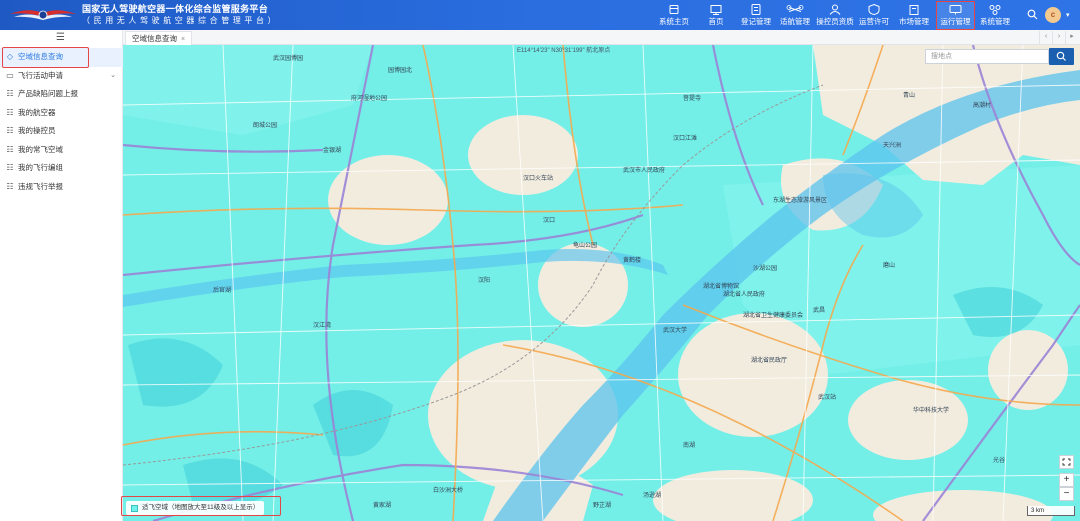  I want to click on platform-title: 国家无人驾驶航空器一体化综合监管服务平台 （民用无人驾驶航空器综合管理平台）, so click(180, 15).